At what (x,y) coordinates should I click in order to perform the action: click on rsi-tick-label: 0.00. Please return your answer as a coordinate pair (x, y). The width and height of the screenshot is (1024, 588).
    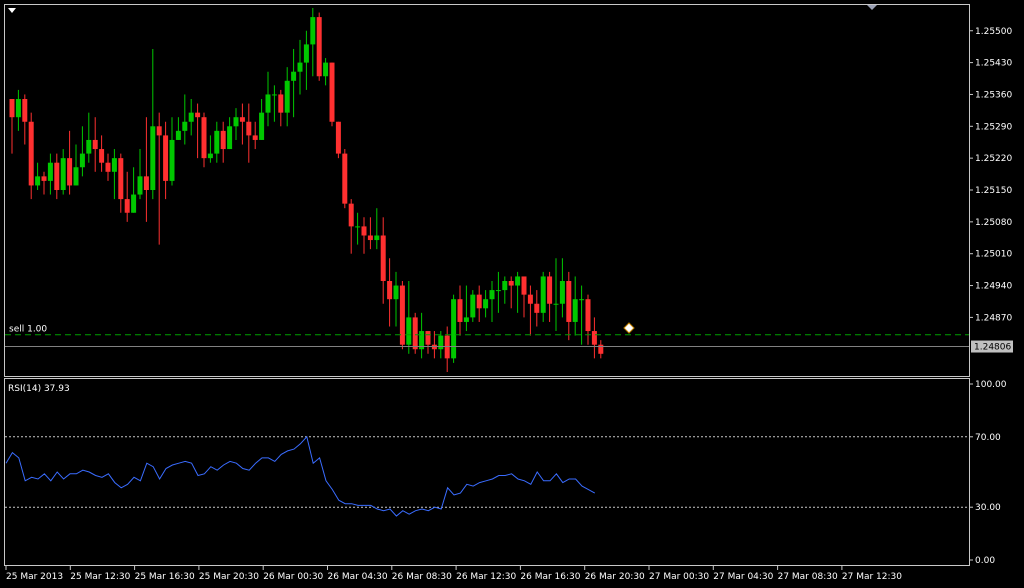
    Looking at the image, I should click on (985, 561).